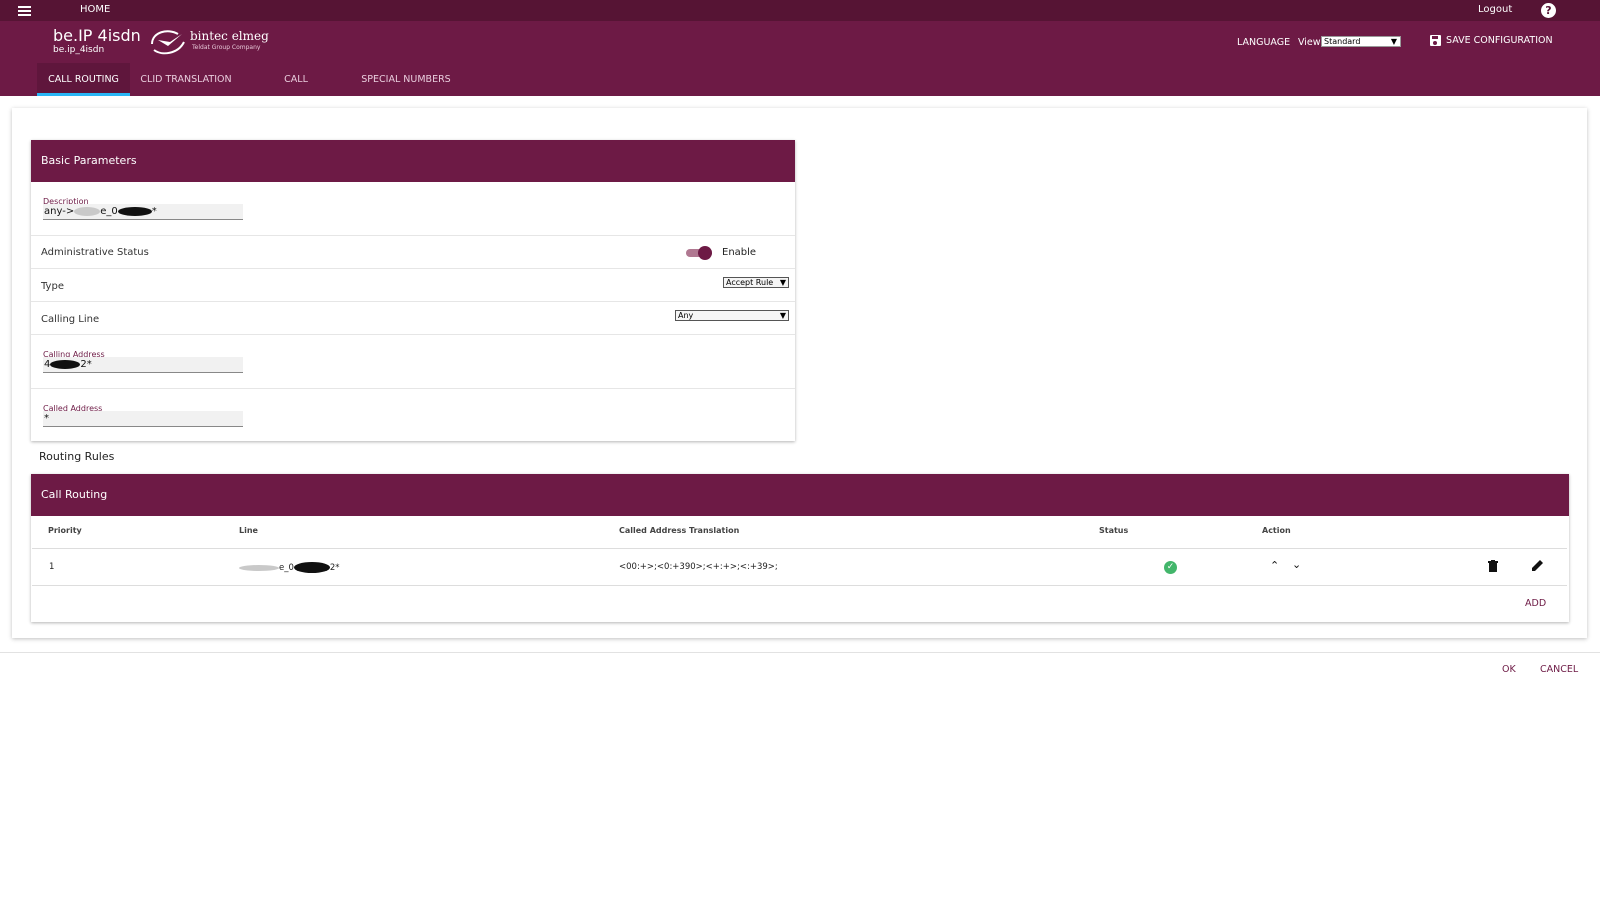 The width and height of the screenshot is (1600, 899). What do you see at coordinates (413, 285) in the screenshot?
I see `type-row: Type Accept Rule ▼` at bounding box center [413, 285].